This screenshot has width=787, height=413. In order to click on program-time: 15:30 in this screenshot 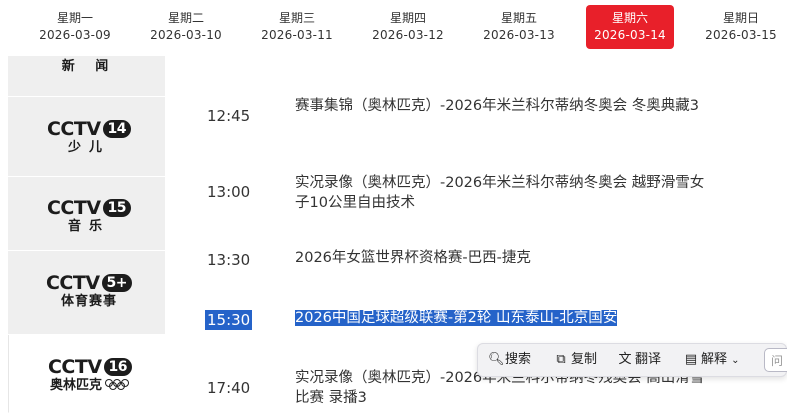, I will do `click(229, 320)`.